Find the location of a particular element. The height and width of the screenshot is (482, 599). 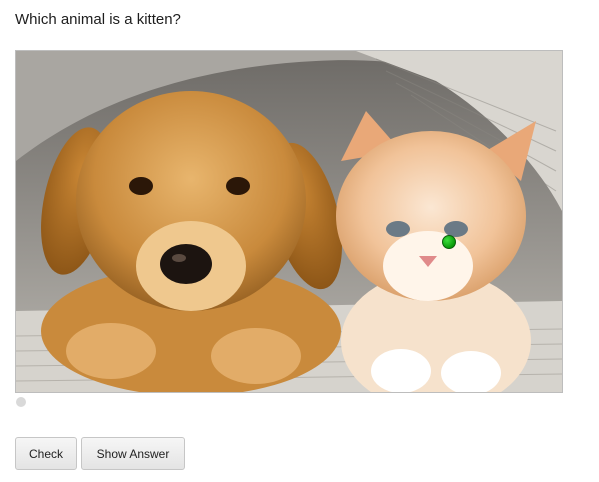

hotspot-marker is located at coordinates (449, 242).